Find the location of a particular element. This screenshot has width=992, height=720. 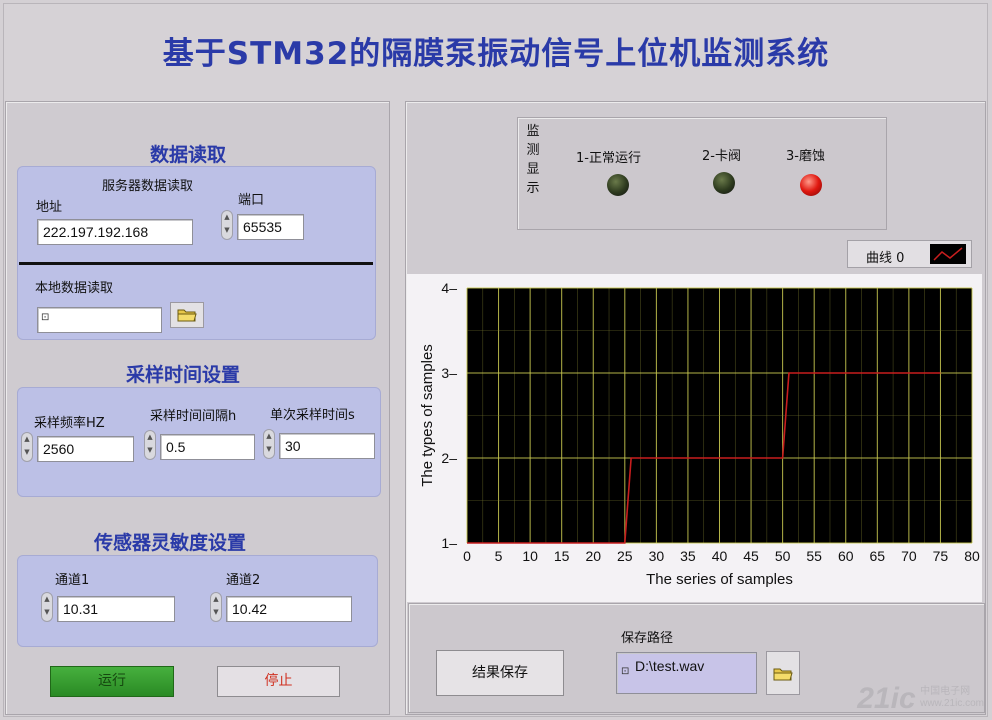

freq-input: 2560 is located at coordinates (85, 449).